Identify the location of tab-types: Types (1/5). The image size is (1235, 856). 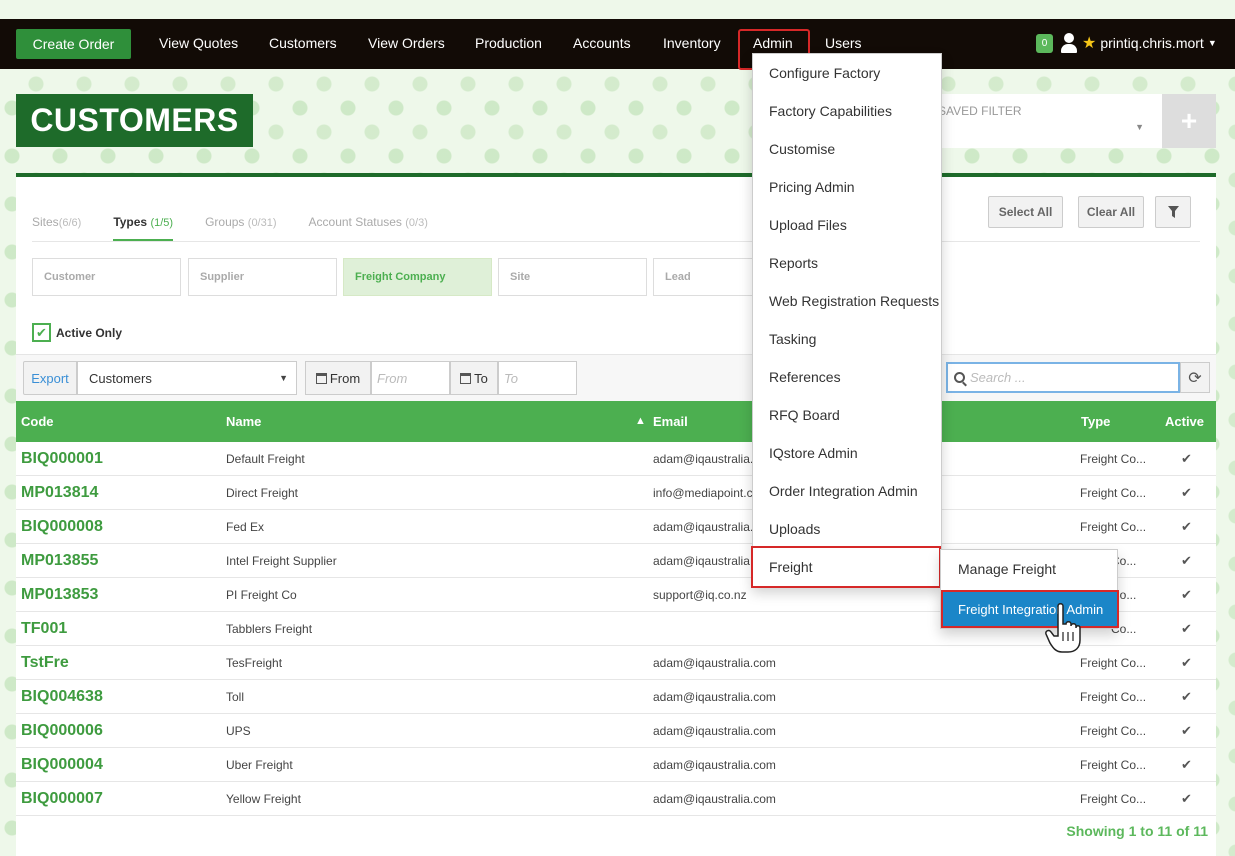
(143, 228).